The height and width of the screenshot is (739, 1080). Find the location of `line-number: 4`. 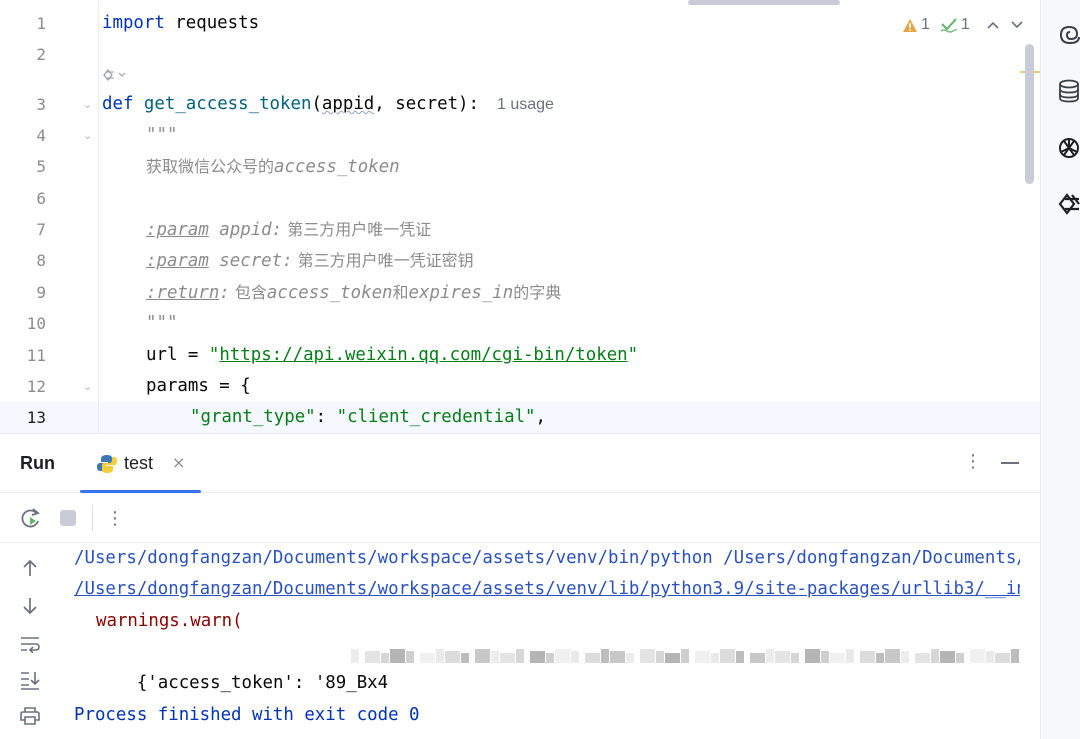

line-number: 4 is located at coordinates (41, 135).